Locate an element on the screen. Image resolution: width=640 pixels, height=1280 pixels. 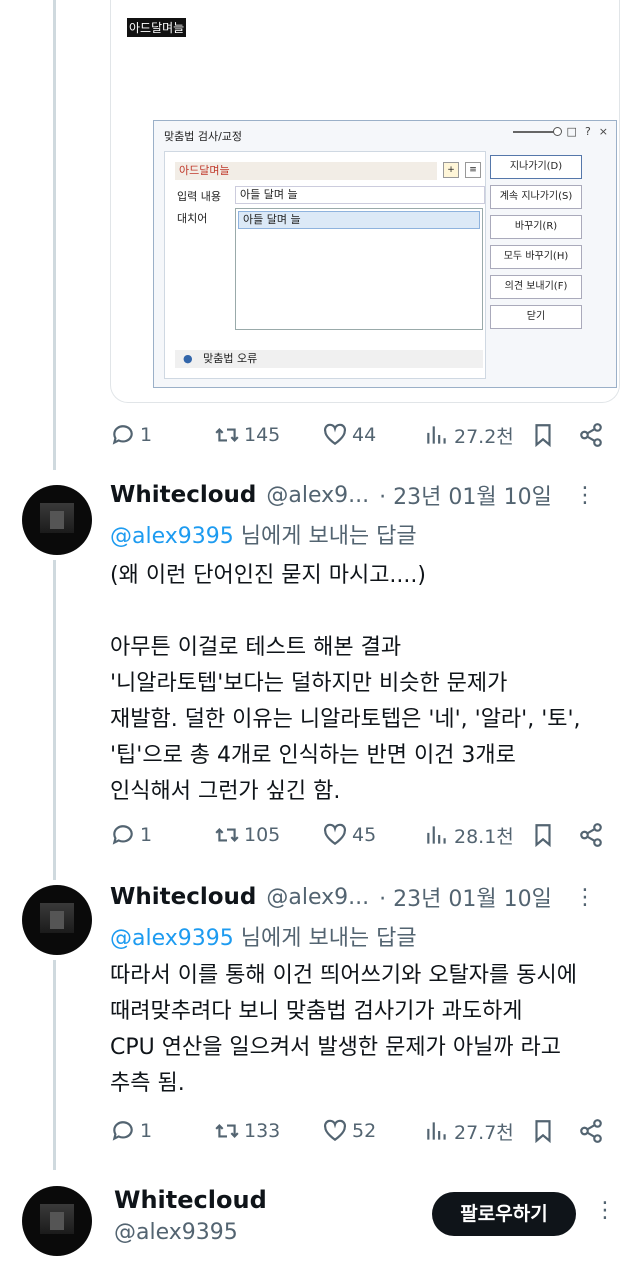
transparency-slider is located at coordinates (537, 131).